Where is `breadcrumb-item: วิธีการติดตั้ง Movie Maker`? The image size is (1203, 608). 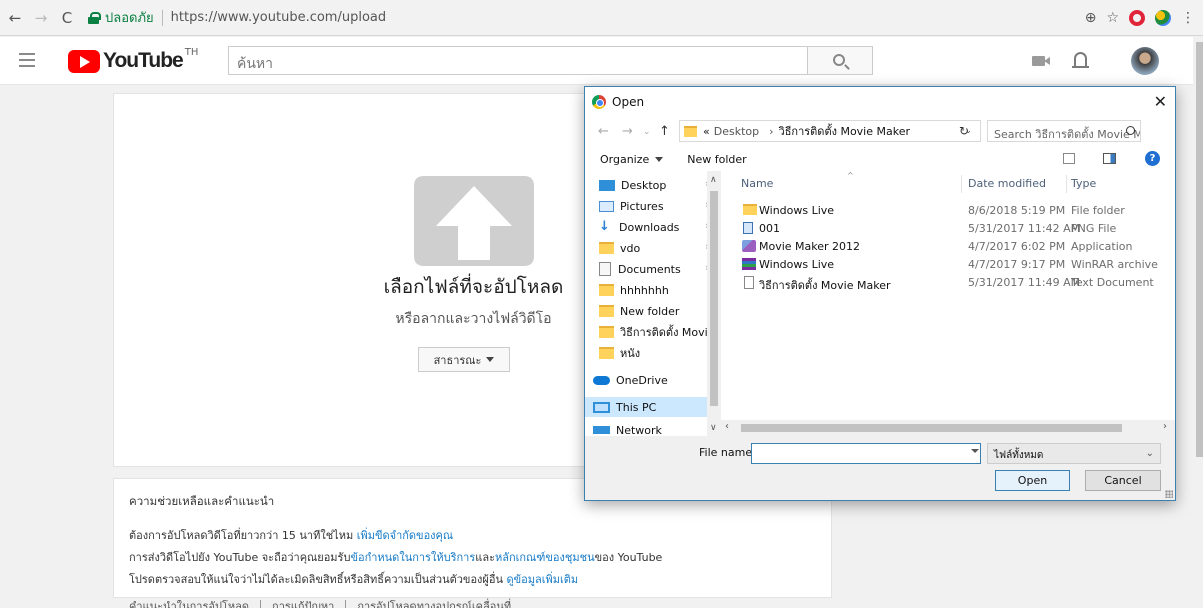 breadcrumb-item: วิธีการติดตั้ง Movie Maker is located at coordinates (844, 131).